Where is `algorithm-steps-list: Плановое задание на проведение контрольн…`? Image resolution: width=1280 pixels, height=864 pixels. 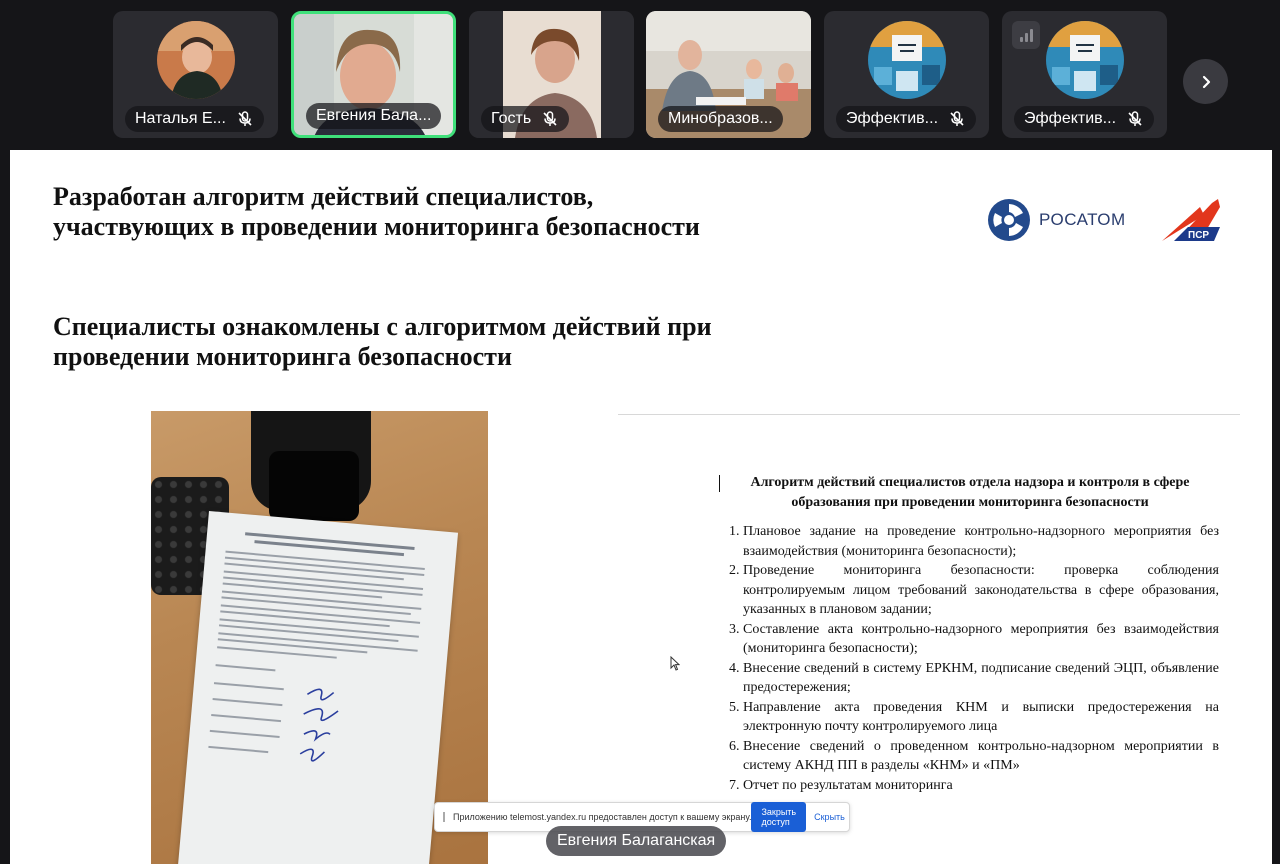
algorithm-steps-list: Плановое задание на проведение контрольн… is located at coordinates (970, 658).